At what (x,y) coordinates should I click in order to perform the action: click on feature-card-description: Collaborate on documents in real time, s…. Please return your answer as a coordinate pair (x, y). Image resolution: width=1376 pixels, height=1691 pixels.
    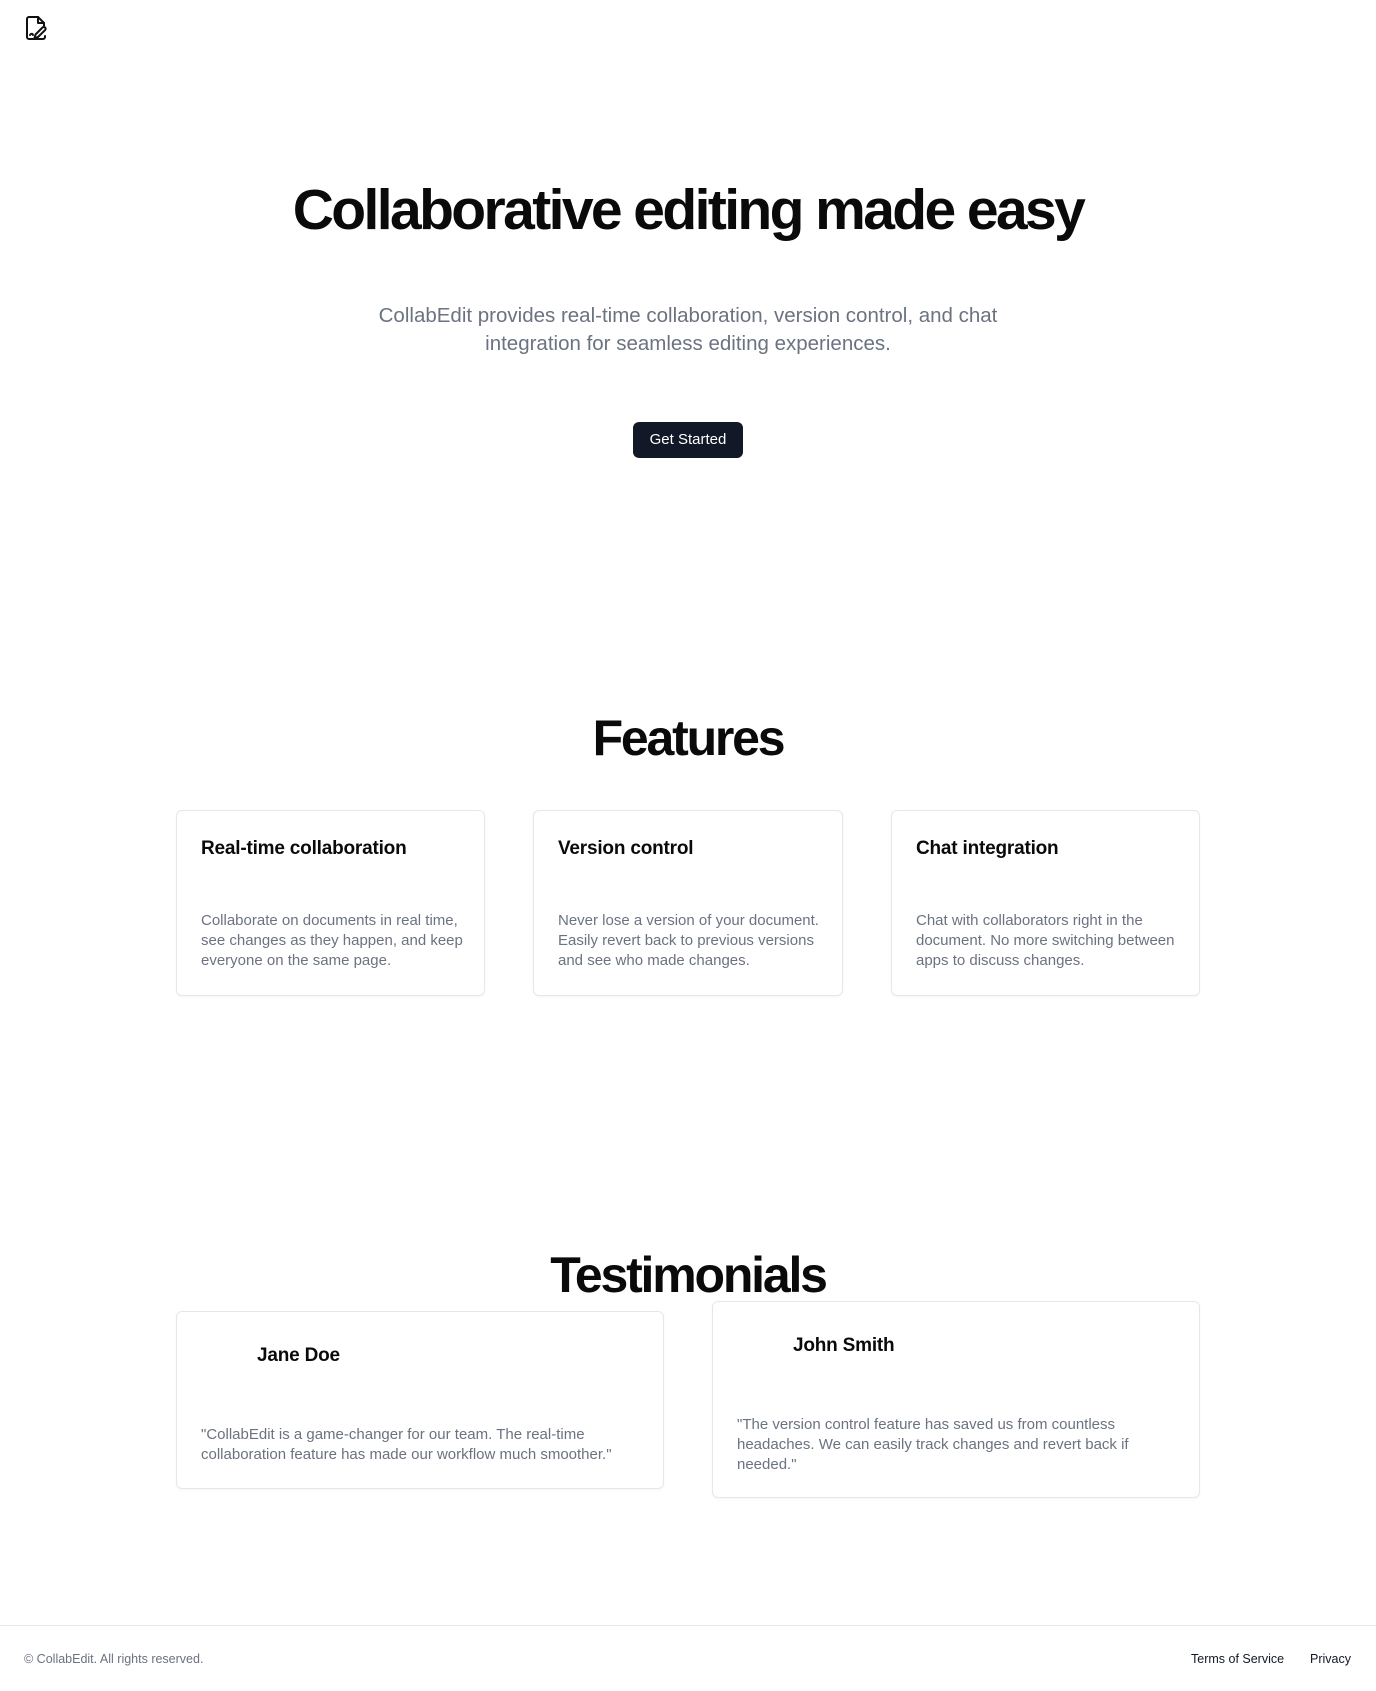
    Looking at the image, I should click on (332, 940).